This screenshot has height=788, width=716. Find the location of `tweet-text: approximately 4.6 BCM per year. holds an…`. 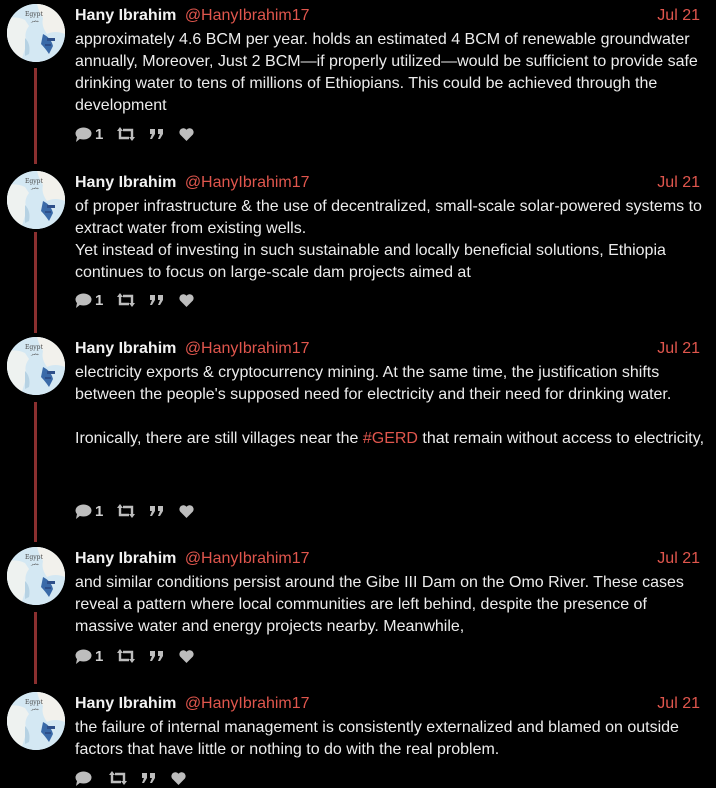

tweet-text: approximately 4.6 BCM per year. holds an… is located at coordinates (390, 73).